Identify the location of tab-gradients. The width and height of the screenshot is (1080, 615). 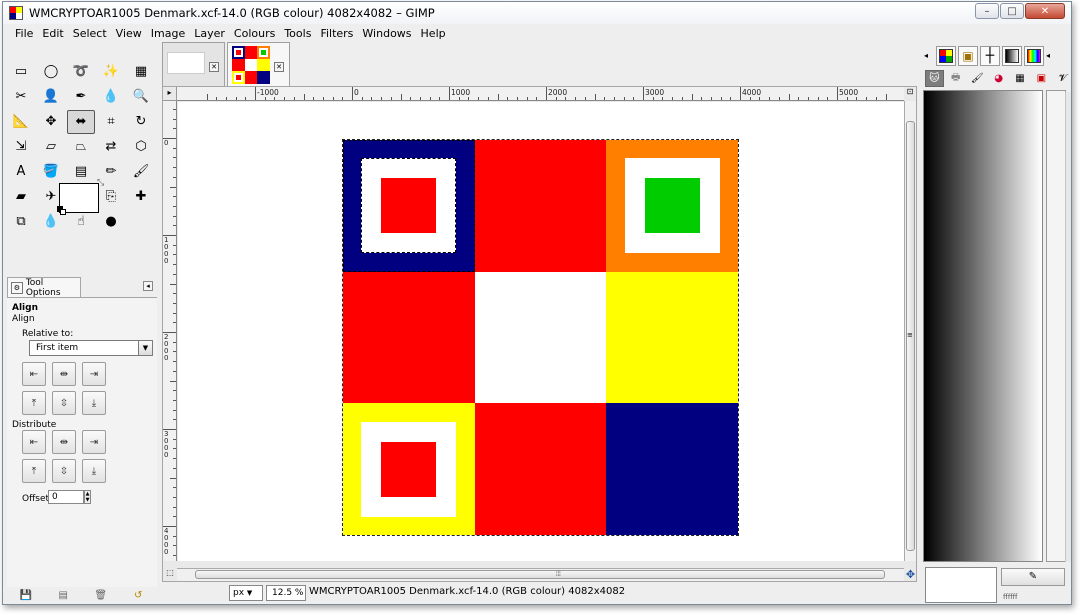
(1012, 56).